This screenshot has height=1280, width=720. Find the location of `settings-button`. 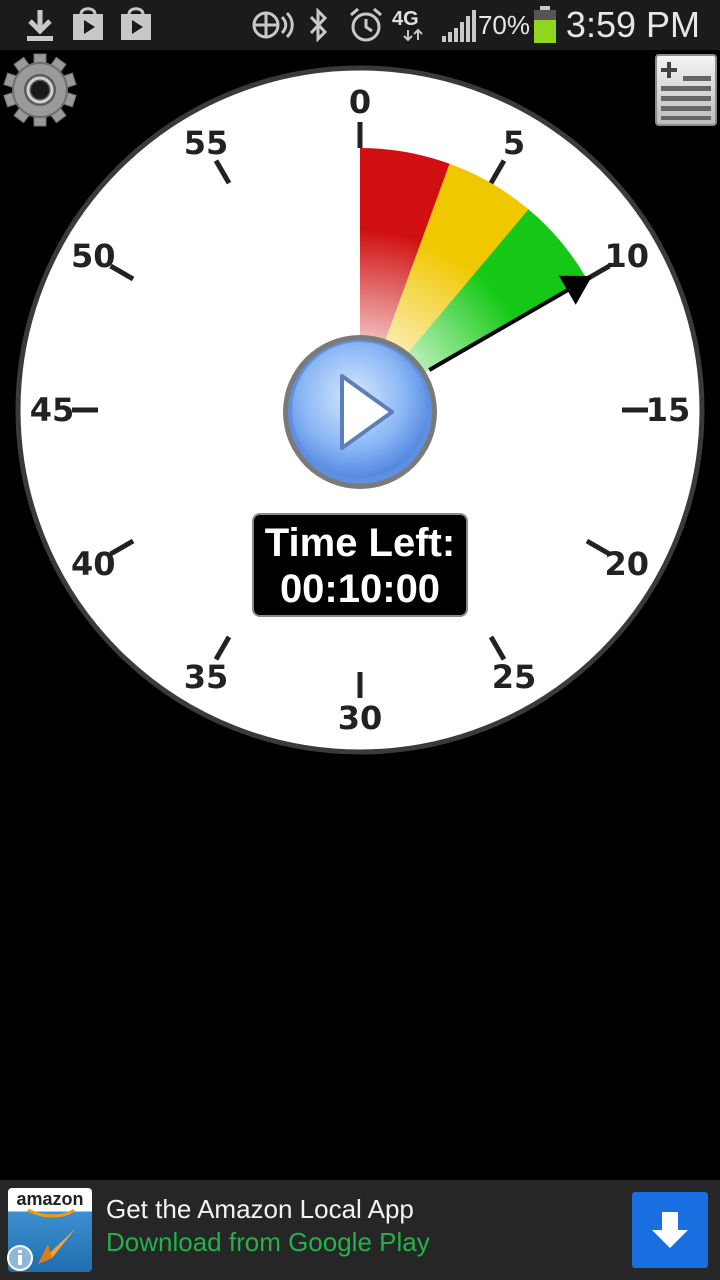

settings-button is located at coordinates (40, 90).